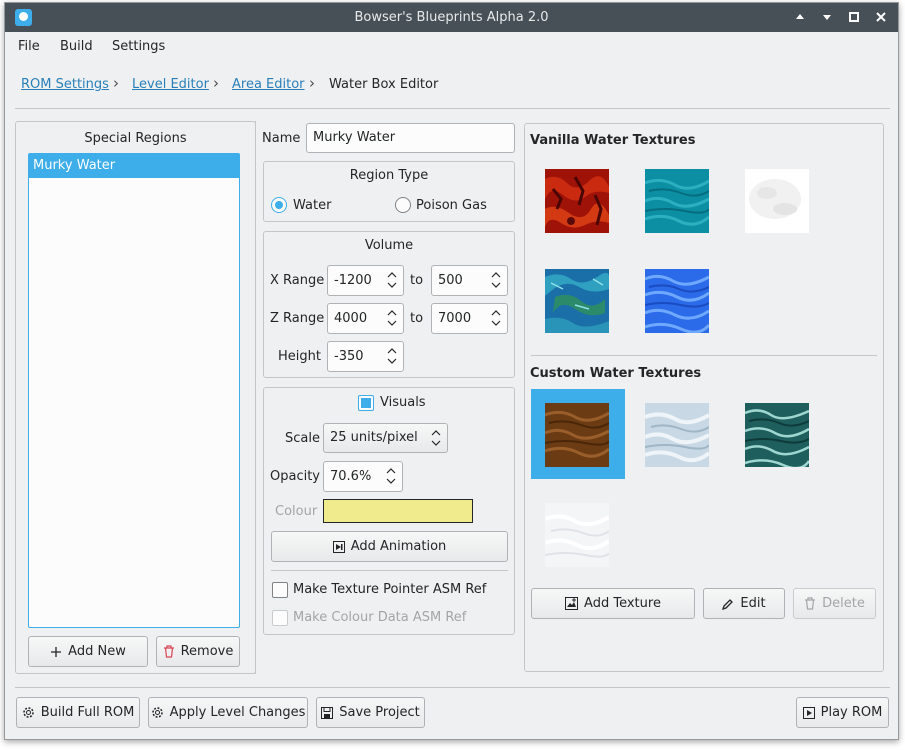 The height and width of the screenshot is (753, 905). What do you see at coordinates (351, 476) in the screenshot?
I see `opacity-value: 70.6%` at bounding box center [351, 476].